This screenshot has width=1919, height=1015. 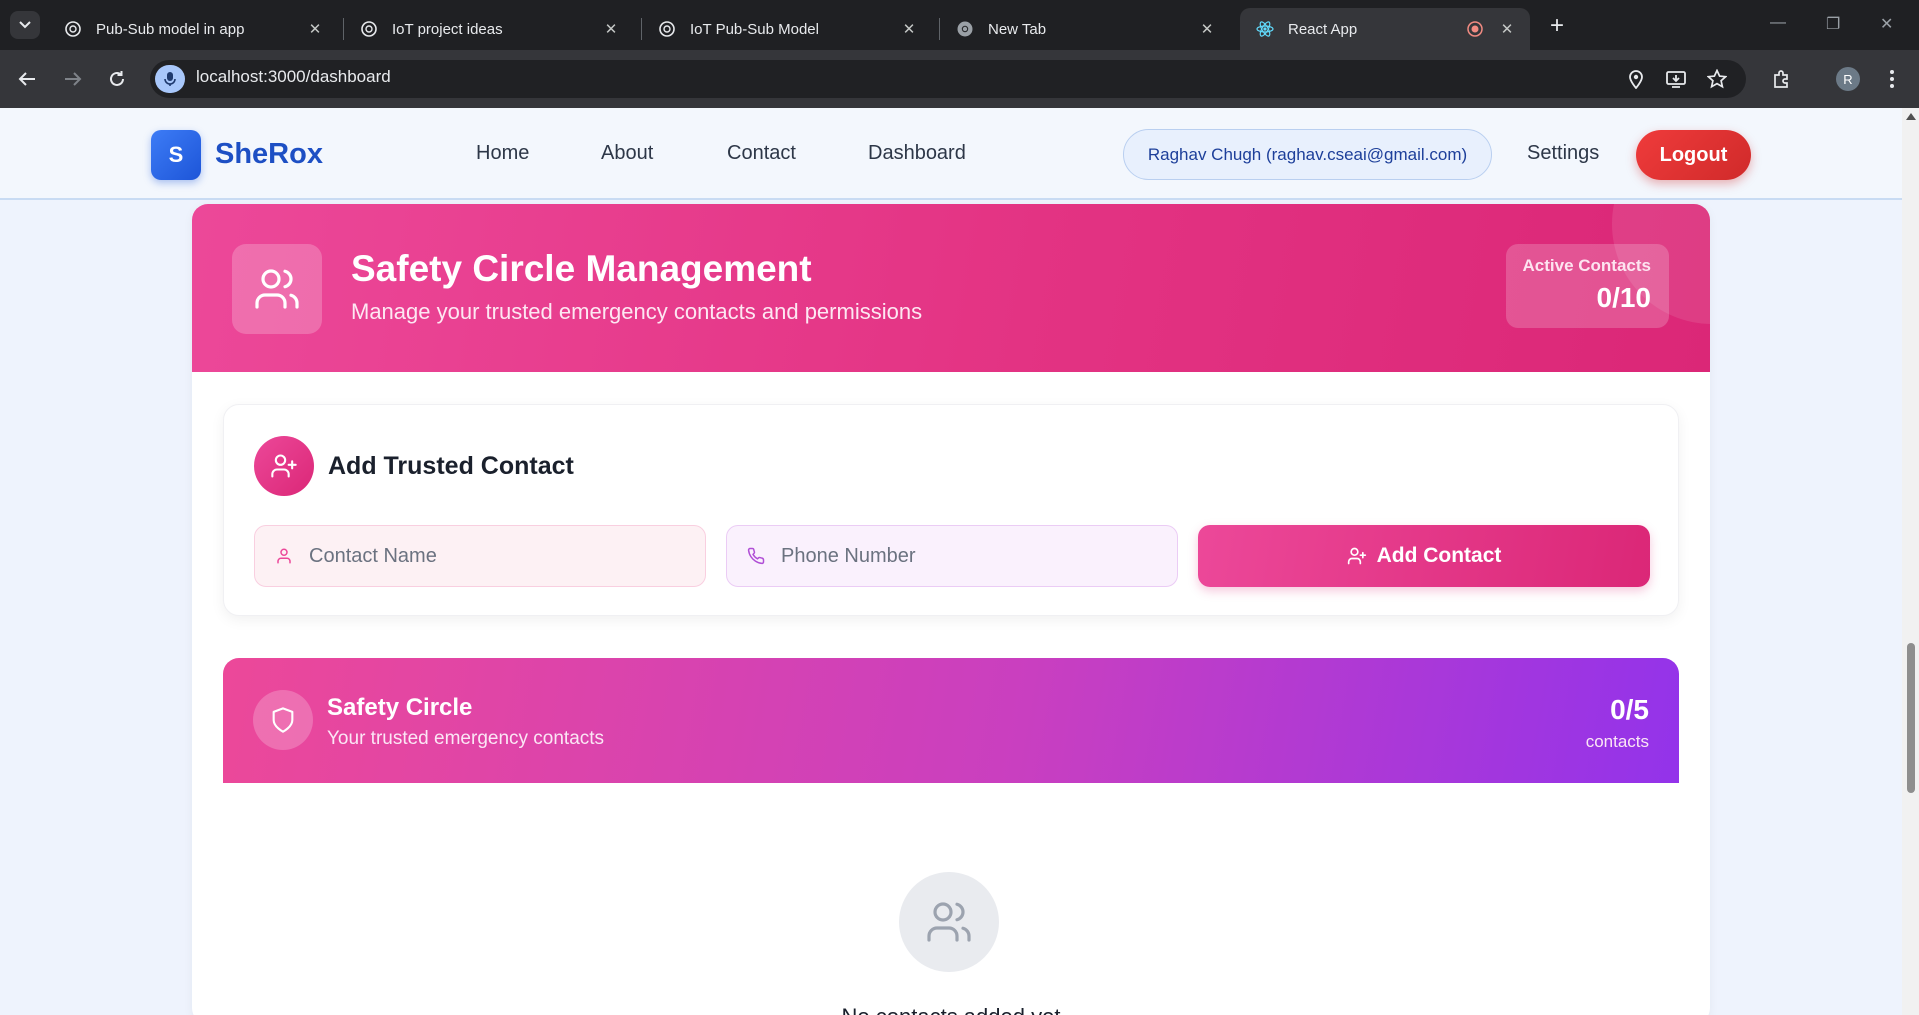 I want to click on browser-tab-active: React App ✕, so click(x=1385, y=29).